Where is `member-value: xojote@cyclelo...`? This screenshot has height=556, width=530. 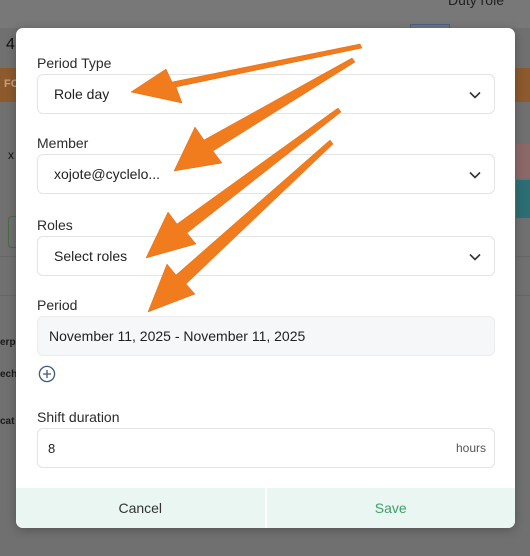
member-value: xojote@cyclelo... is located at coordinates (107, 174).